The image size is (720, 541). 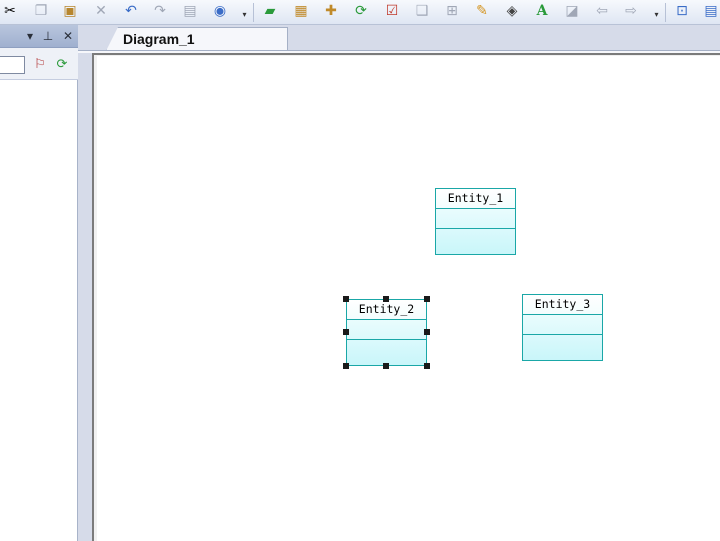 I want to click on back-icon: ⇦, so click(x=602, y=11).